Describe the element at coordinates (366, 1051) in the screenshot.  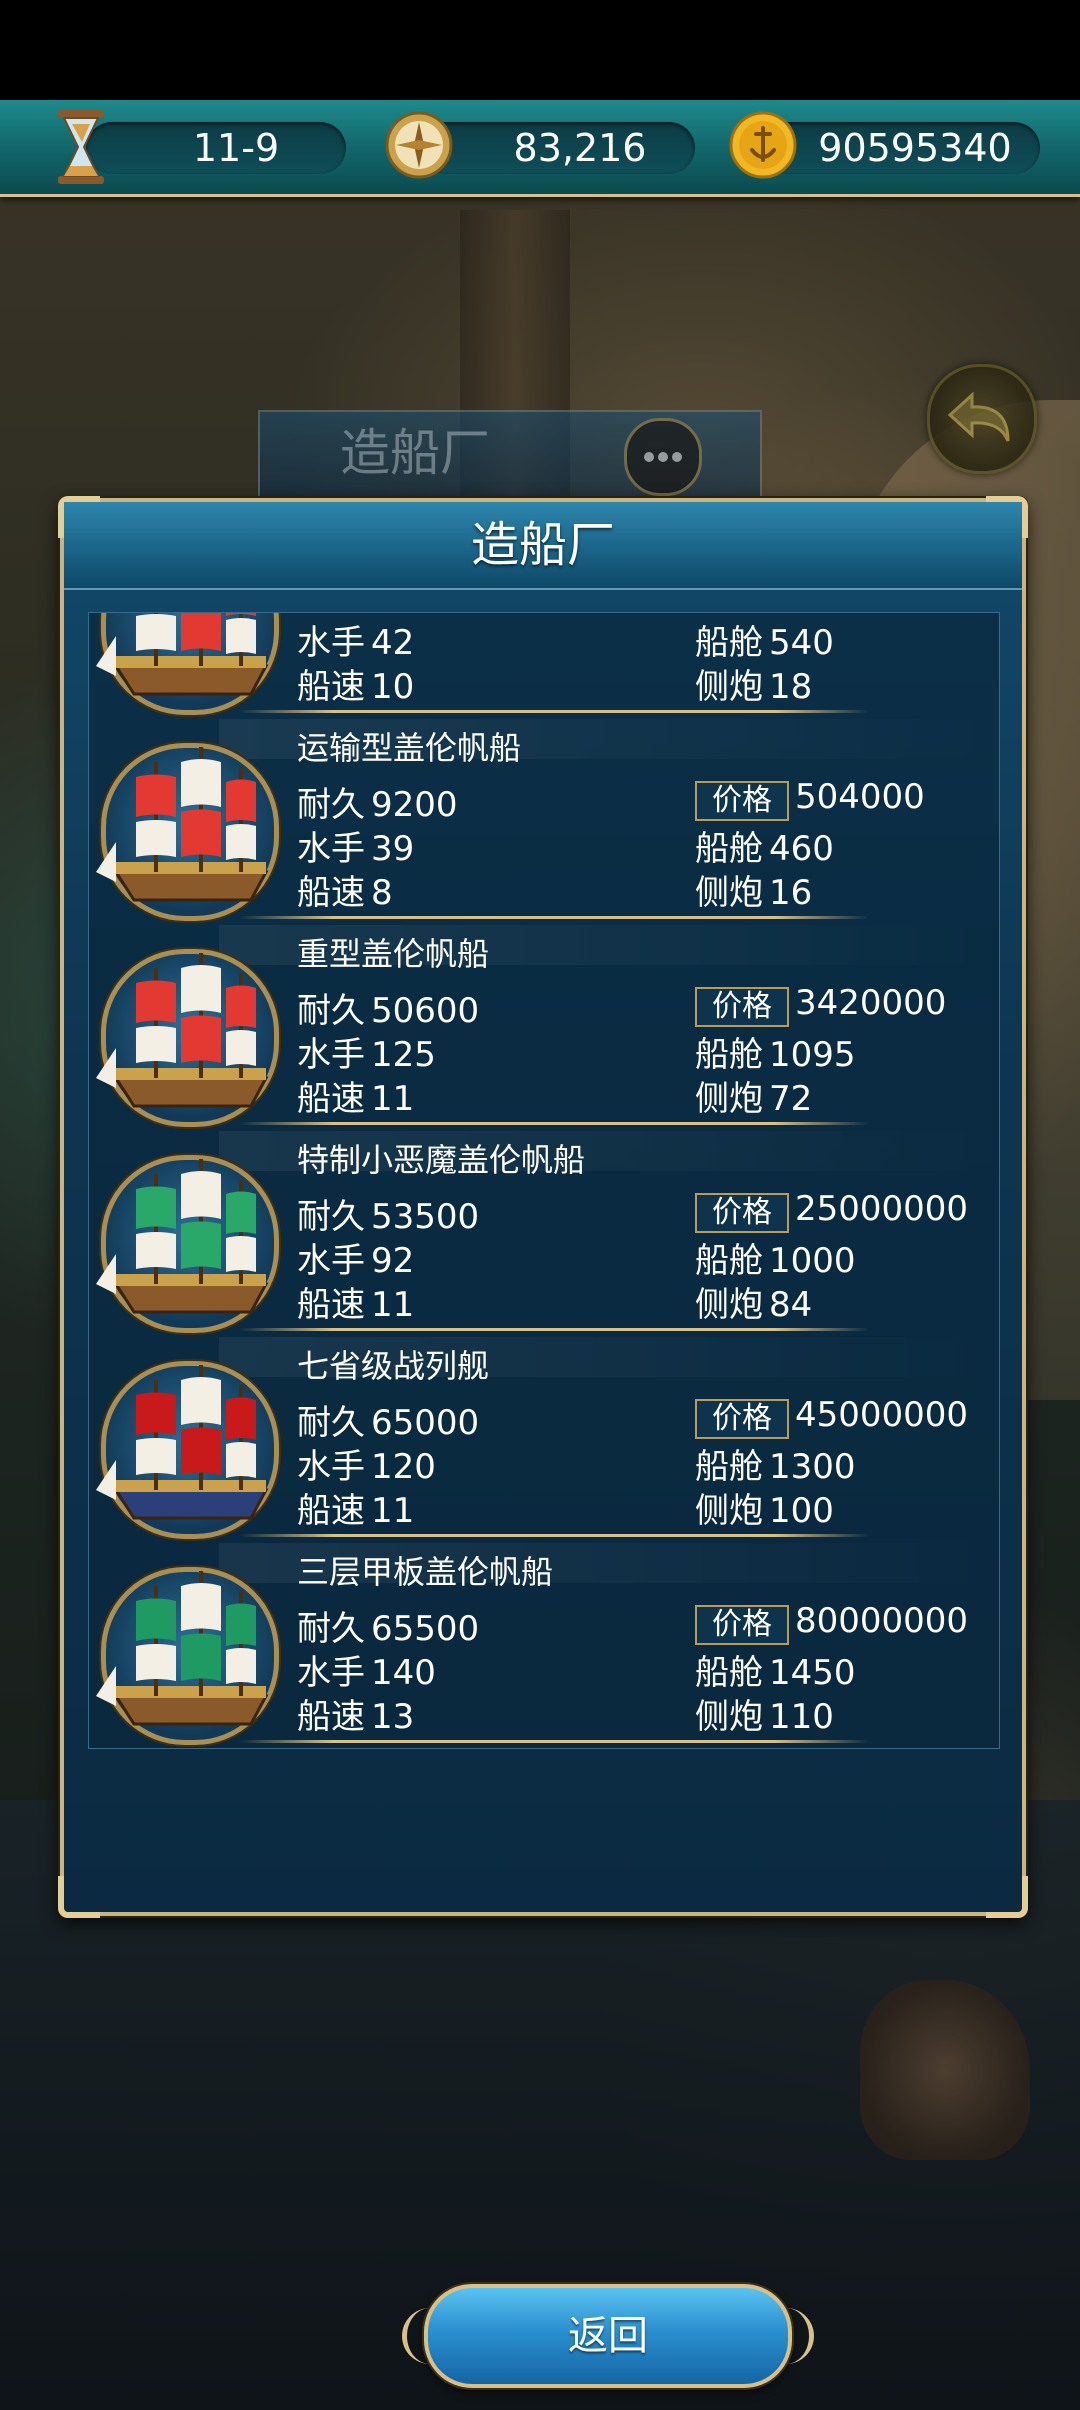
I see `ship-sailors: 水手 125` at that location.